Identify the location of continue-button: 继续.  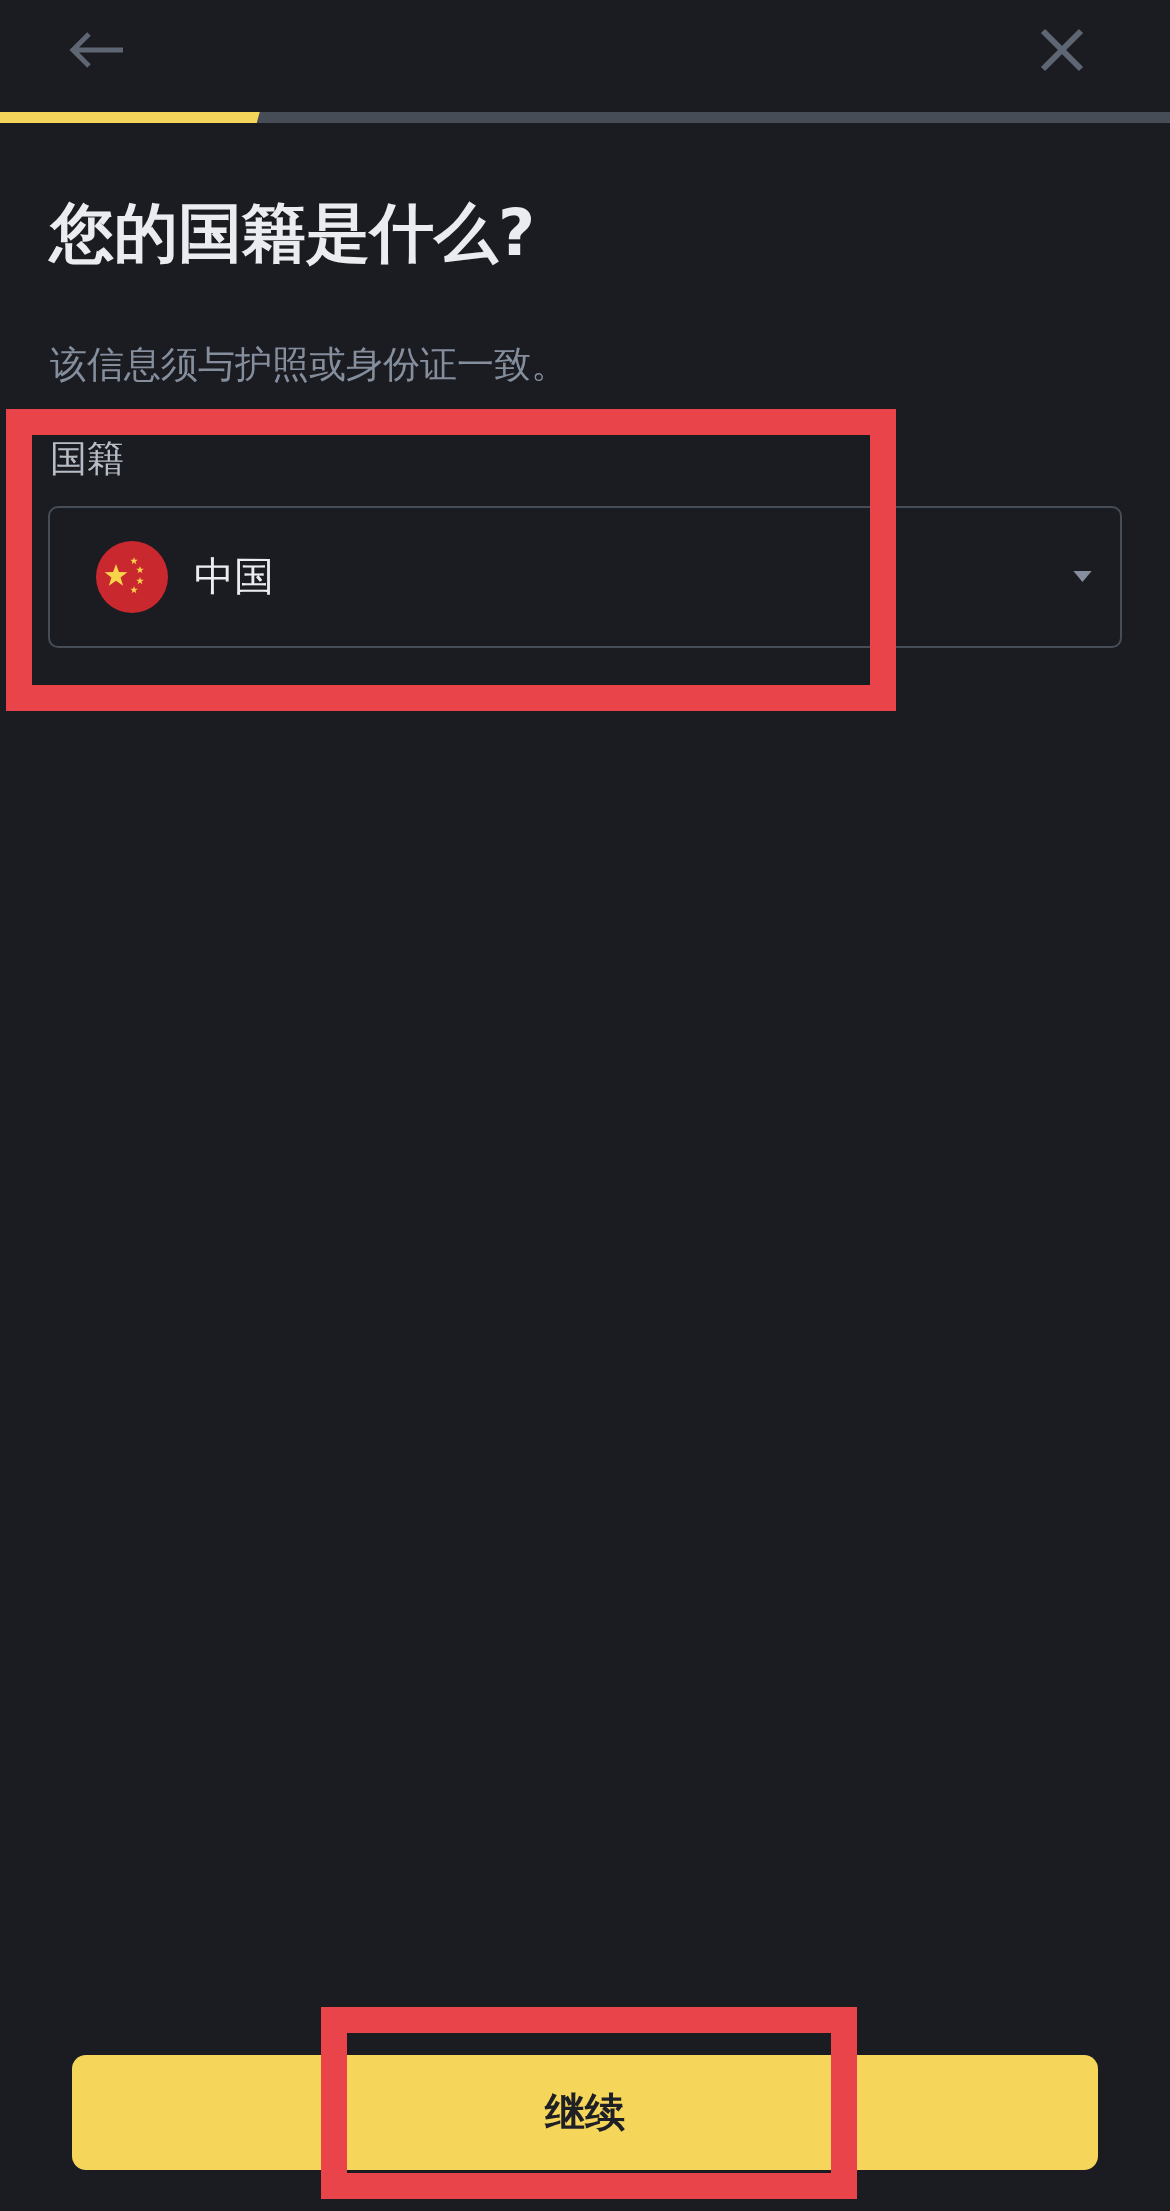
(585, 2112).